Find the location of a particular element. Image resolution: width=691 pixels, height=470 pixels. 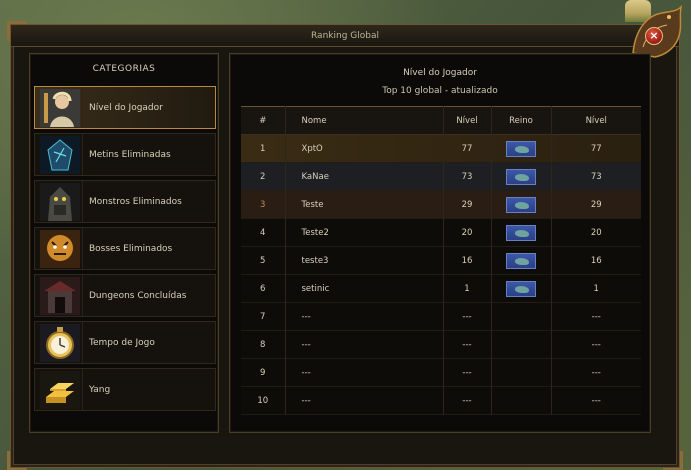

table-row: 1 XptO 77 77 is located at coordinates (441, 148).